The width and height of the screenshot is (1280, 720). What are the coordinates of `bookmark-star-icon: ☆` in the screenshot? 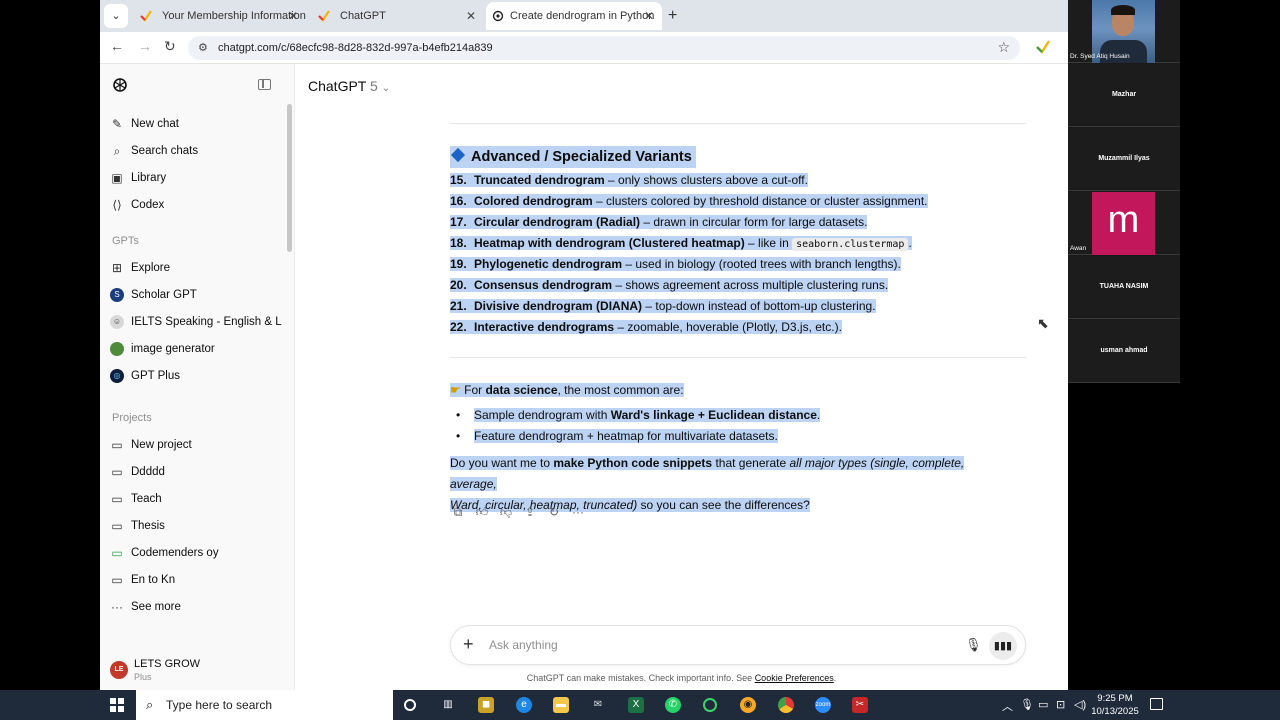 It's located at (1003, 47).